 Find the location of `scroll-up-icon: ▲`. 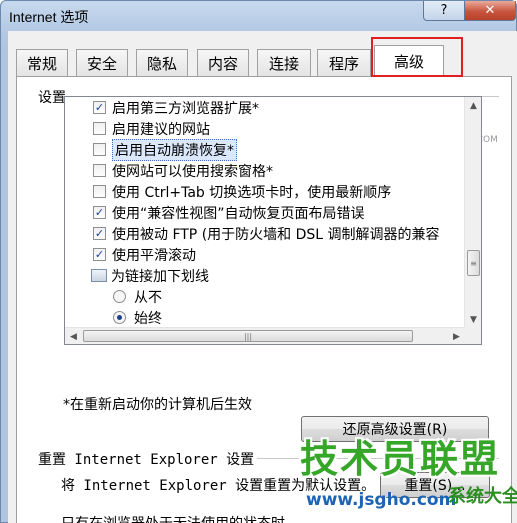

scroll-up-icon: ▲ is located at coordinates (473, 105).